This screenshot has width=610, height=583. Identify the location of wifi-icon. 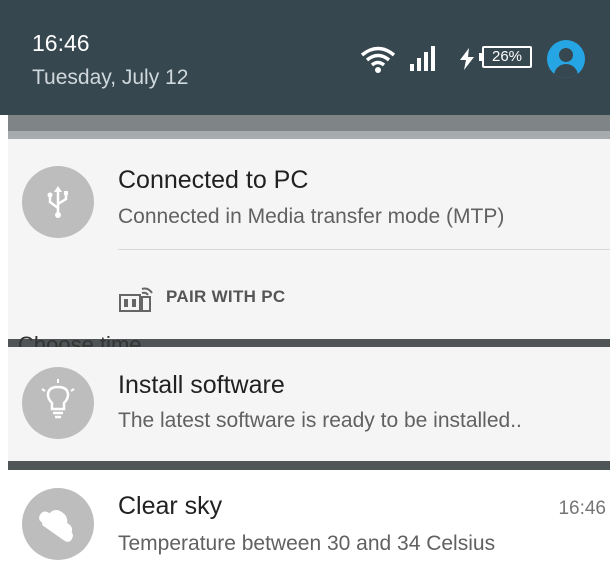
(378, 59).